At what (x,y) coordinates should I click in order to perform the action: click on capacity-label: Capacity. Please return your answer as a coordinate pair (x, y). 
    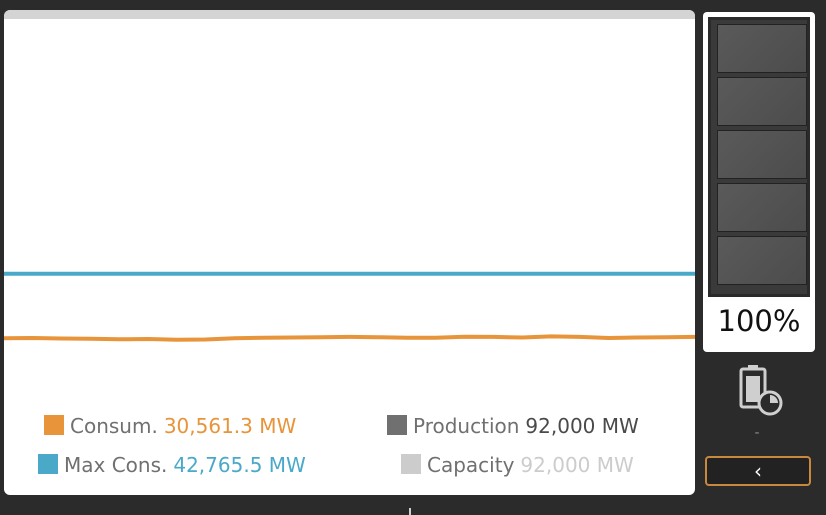
    Looking at the image, I should click on (471, 465).